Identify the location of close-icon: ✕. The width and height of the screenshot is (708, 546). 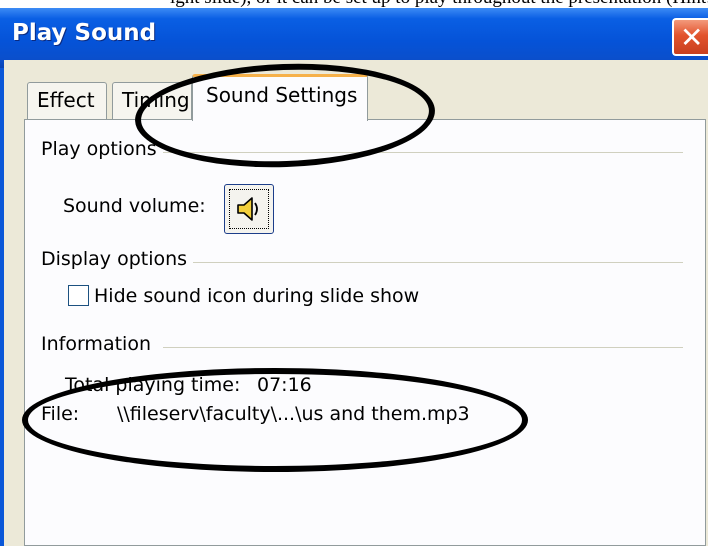
(692, 37).